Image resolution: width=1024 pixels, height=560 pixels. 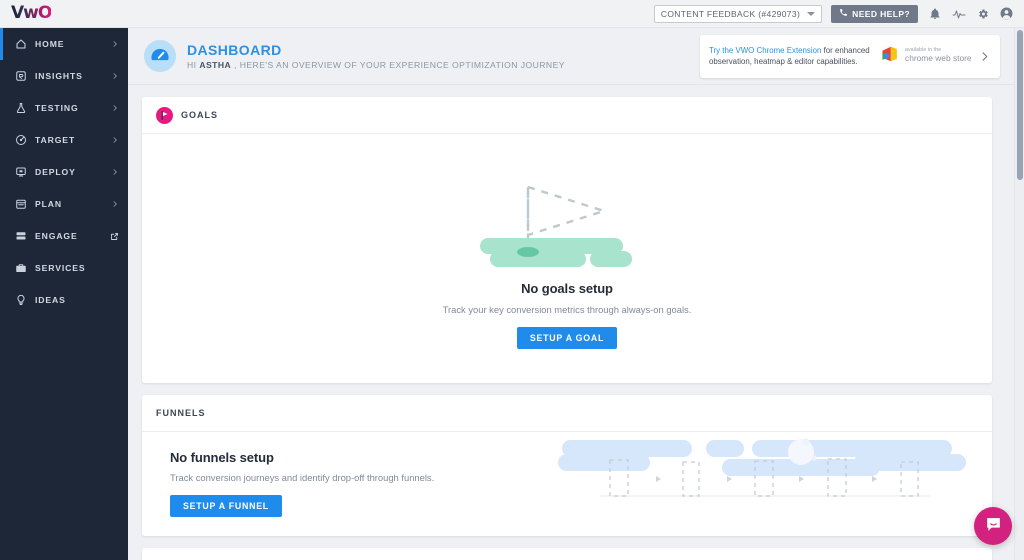 I want to click on pulse-icon, so click(x=958, y=13).